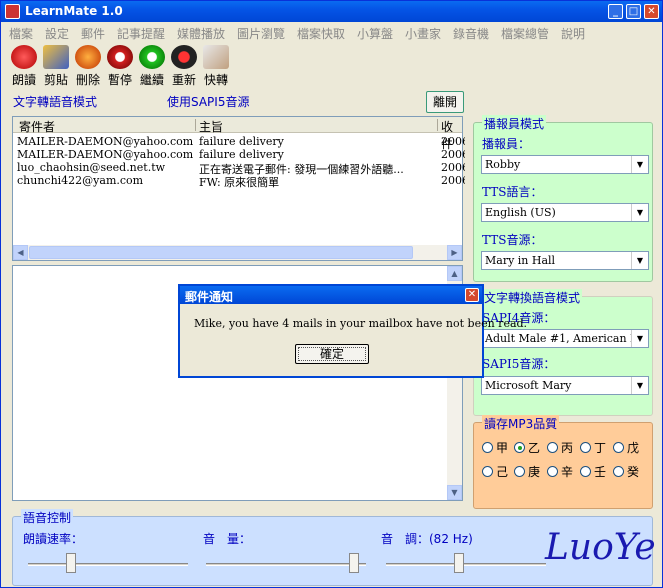 The width and height of the screenshot is (663, 588). I want to click on paste-icon, so click(56, 57).